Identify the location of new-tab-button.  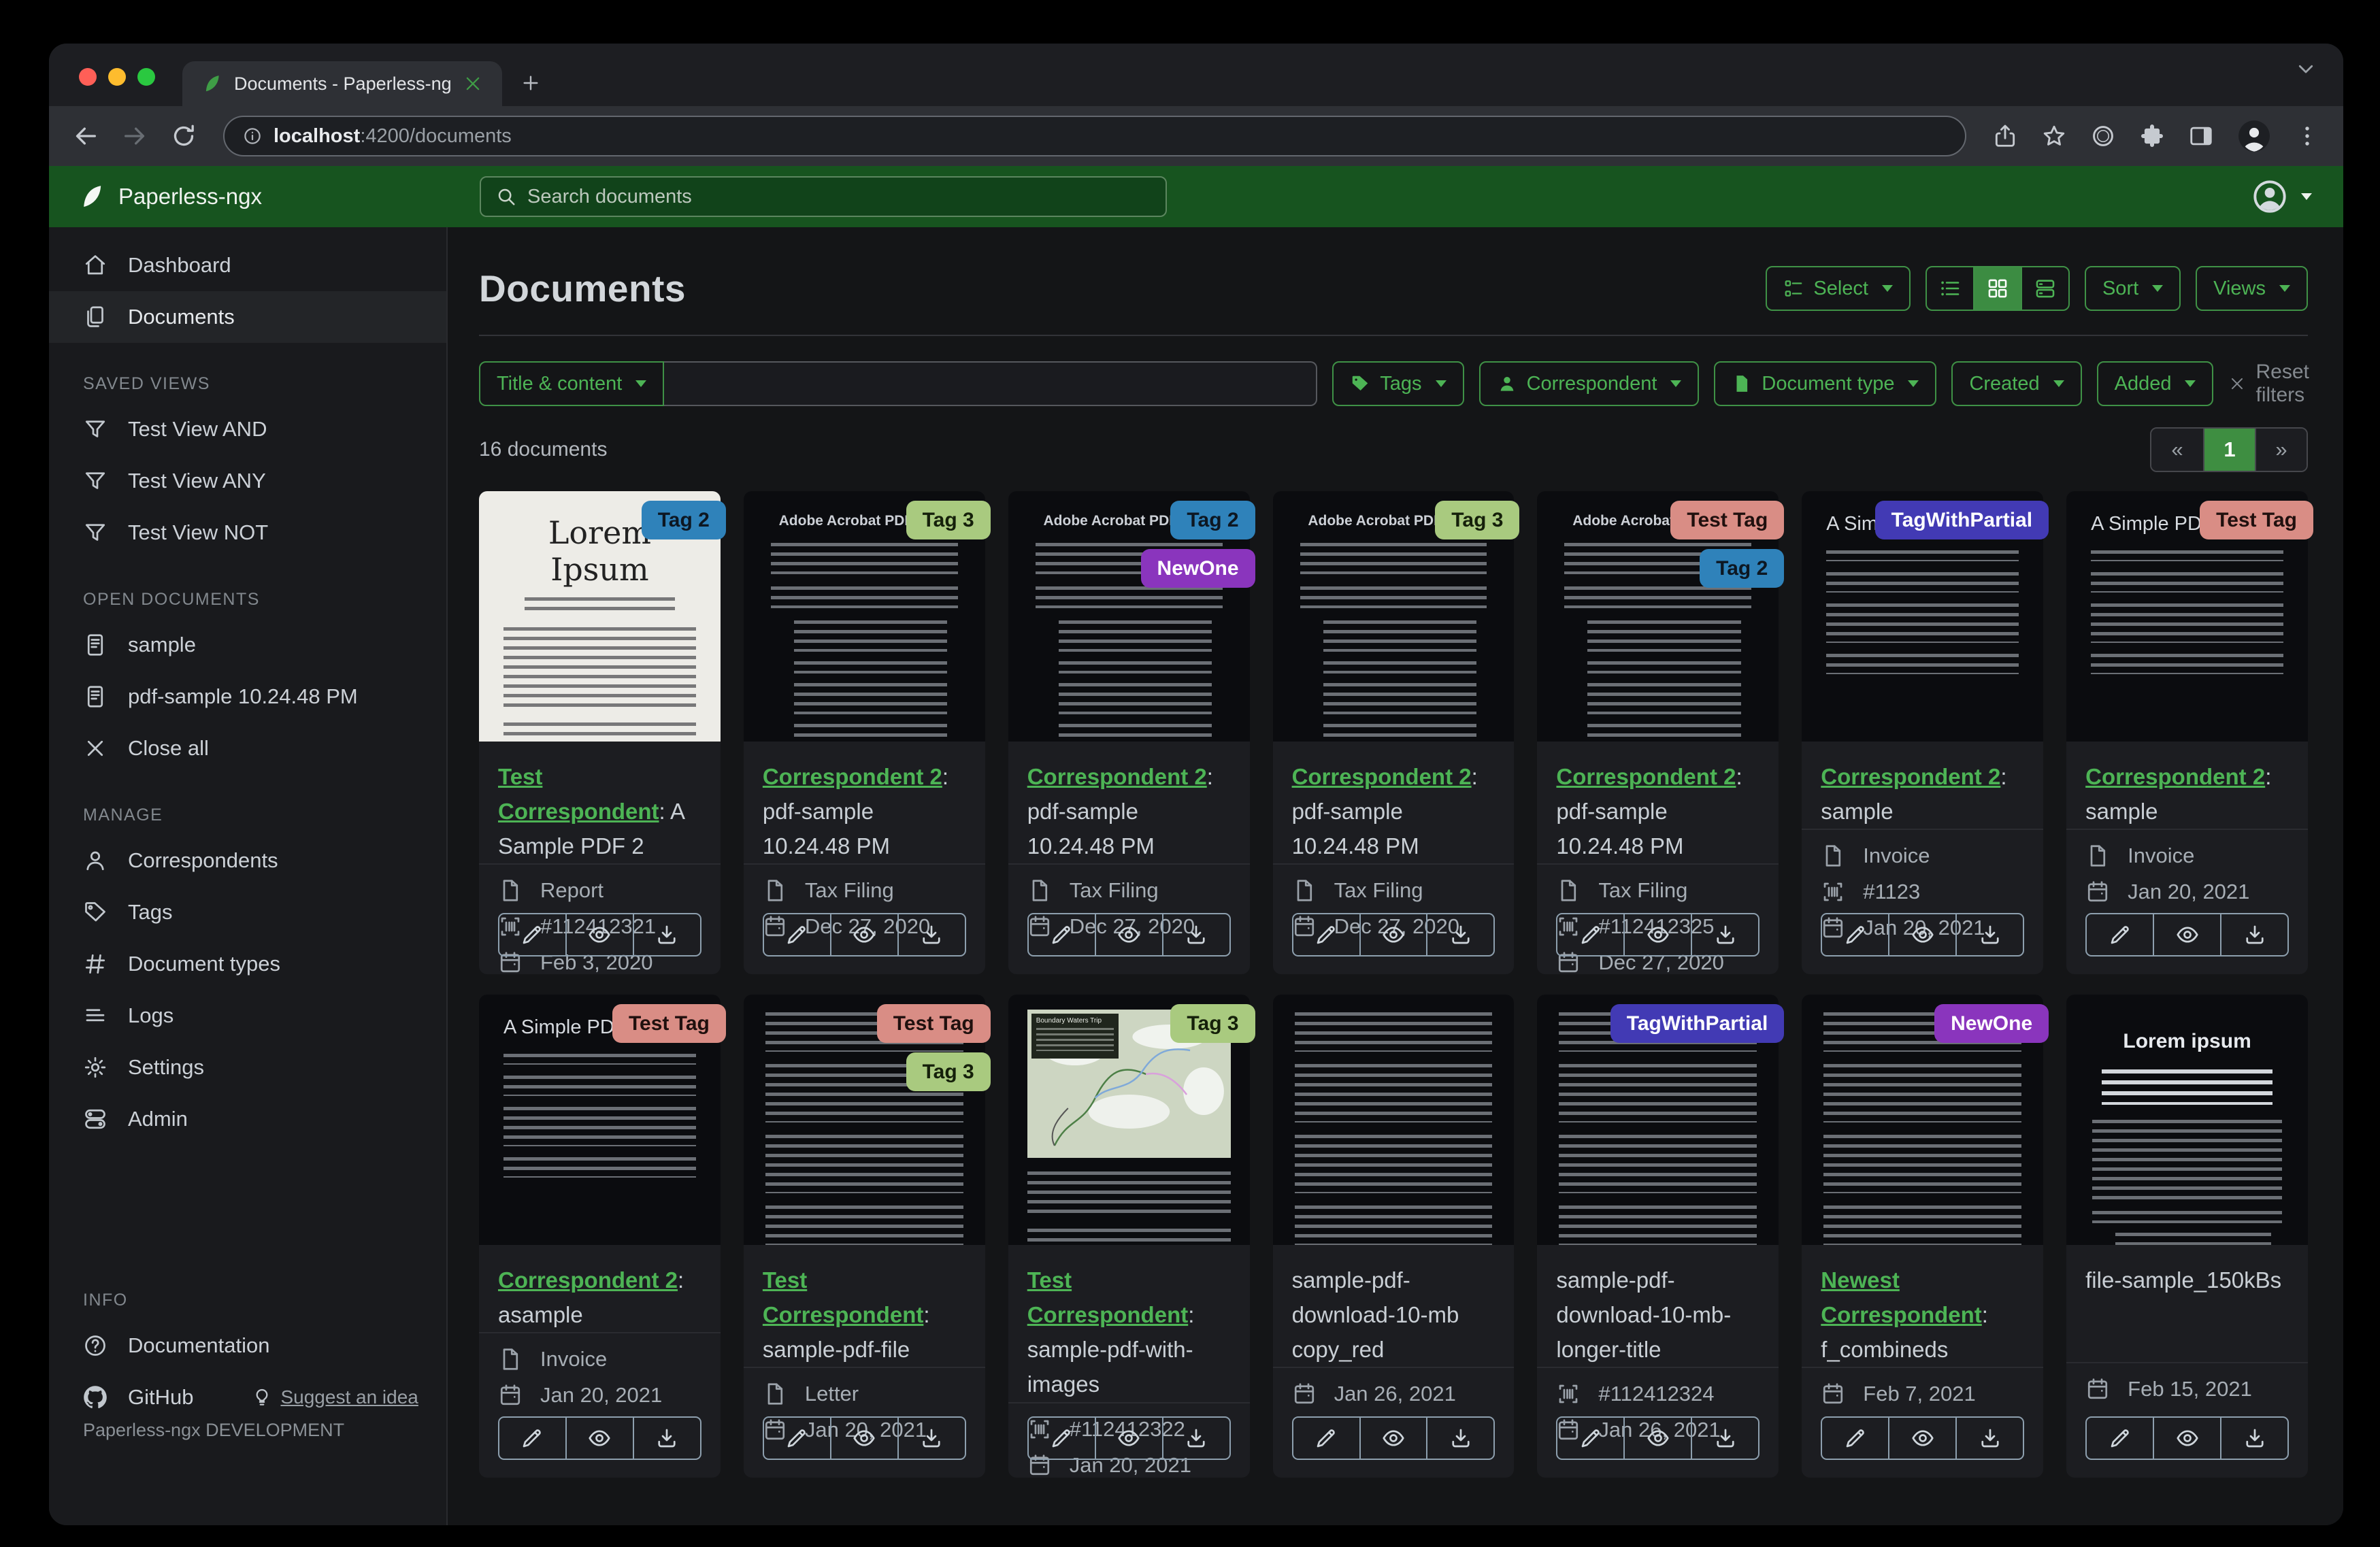
(531, 83).